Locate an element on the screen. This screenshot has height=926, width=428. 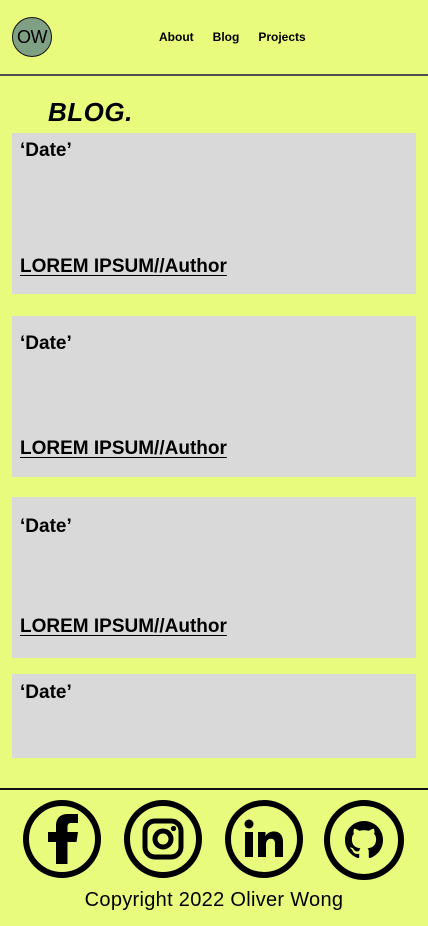
linkedin-icon is located at coordinates (263, 838).